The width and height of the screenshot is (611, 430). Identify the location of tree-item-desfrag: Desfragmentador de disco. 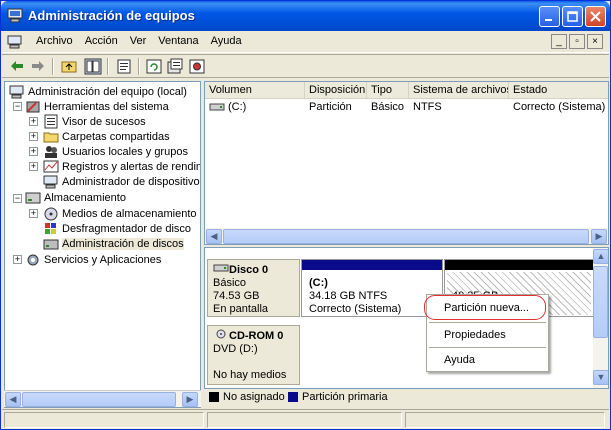
(117, 228).